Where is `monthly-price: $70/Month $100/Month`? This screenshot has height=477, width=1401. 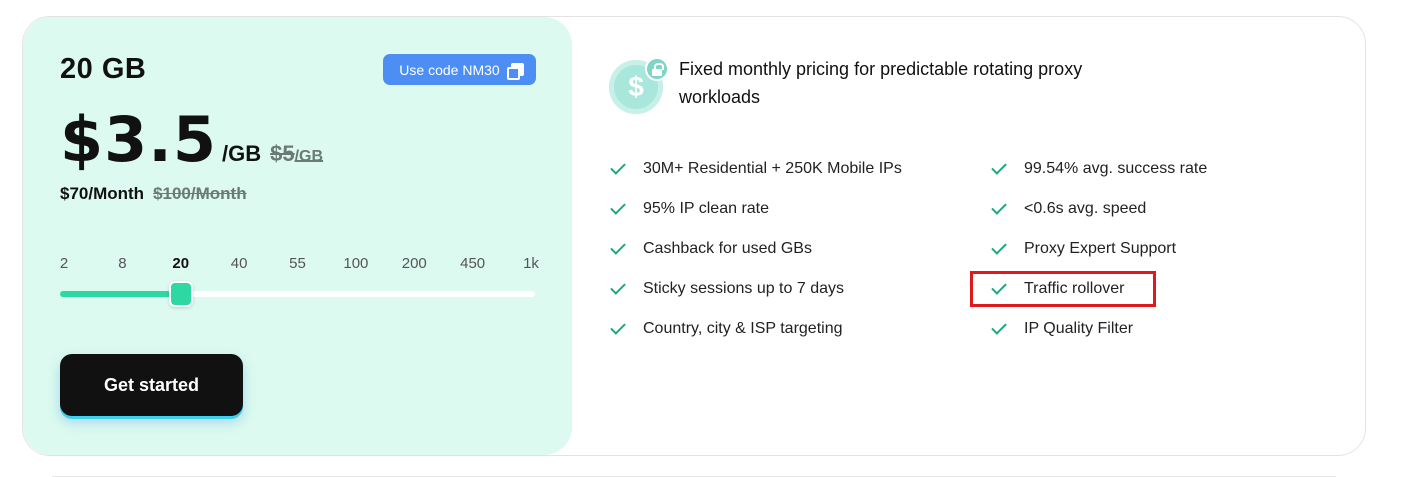
monthly-price: $70/Month $100/Month is located at coordinates (153, 194).